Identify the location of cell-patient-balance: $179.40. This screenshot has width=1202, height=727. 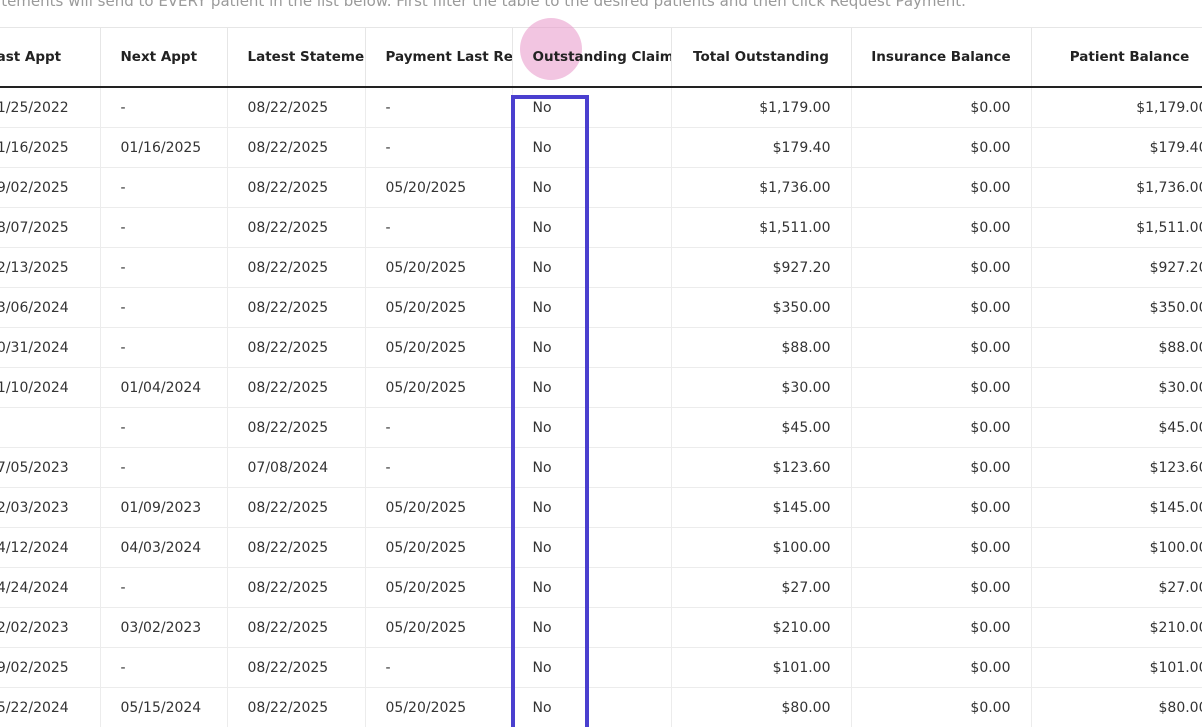
(1116, 147).